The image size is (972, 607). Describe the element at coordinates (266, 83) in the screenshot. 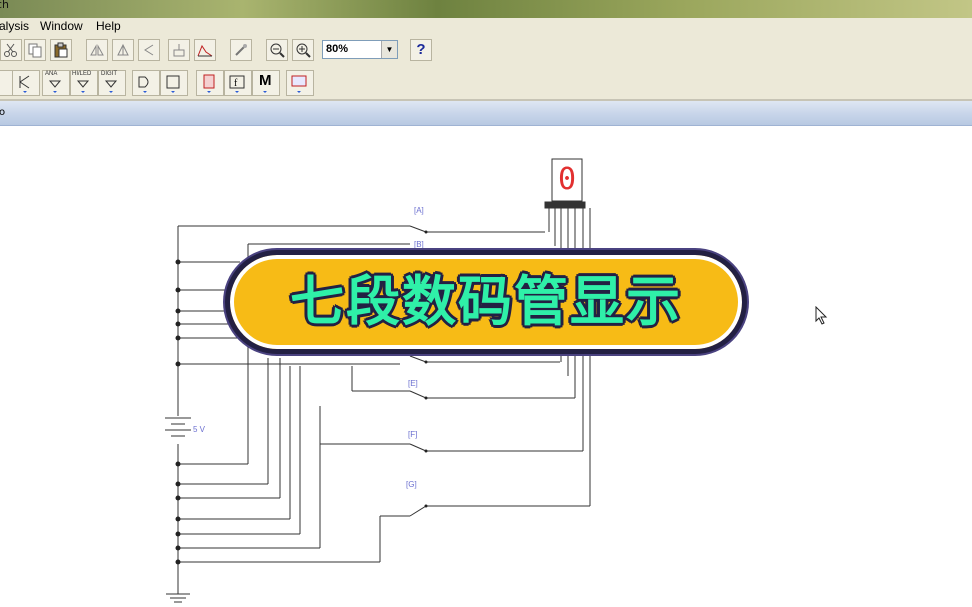

I see `parts-bin-miscellaneous-button: M` at that location.